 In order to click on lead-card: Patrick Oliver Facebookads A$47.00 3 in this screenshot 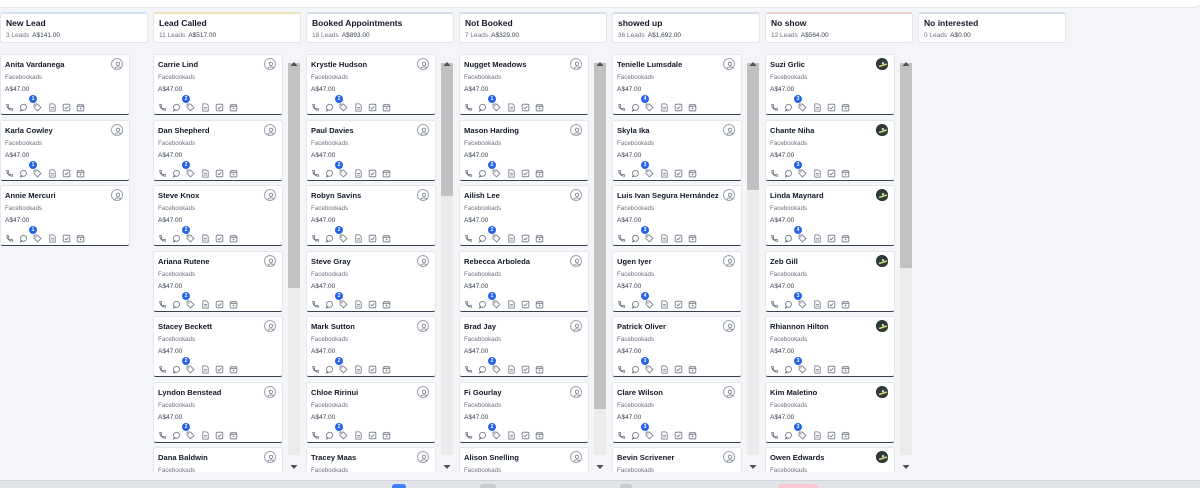, I will do `click(677, 346)`.